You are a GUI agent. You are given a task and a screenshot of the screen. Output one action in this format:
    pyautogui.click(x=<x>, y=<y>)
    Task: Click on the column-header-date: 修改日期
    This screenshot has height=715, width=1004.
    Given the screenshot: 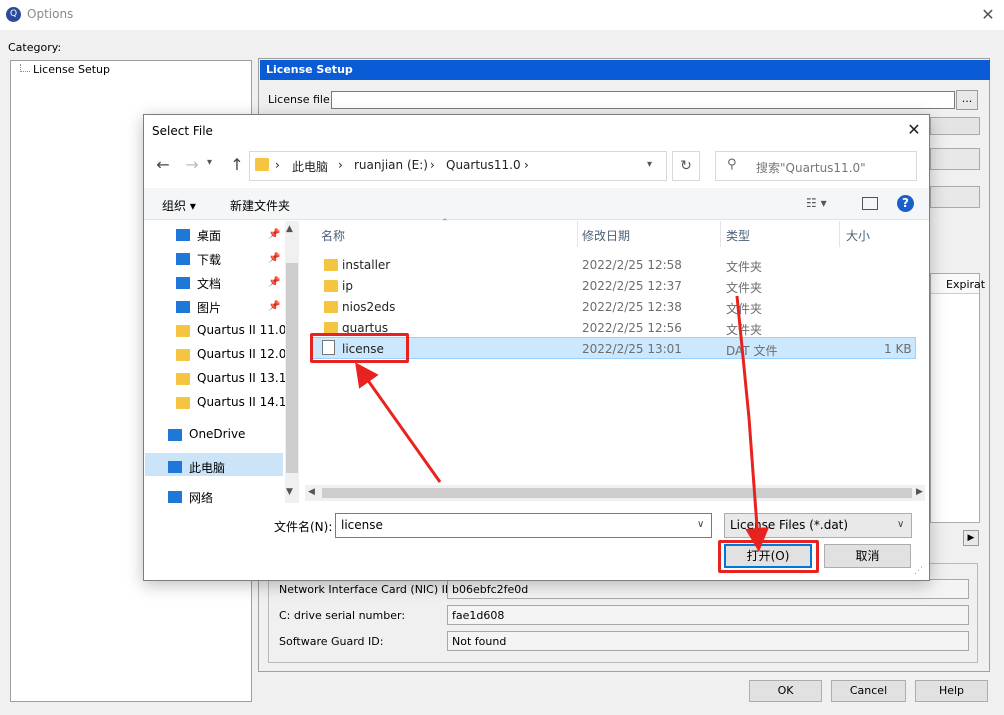 What is the action you would take?
    pyautogui.click(x=606, y=235)
    